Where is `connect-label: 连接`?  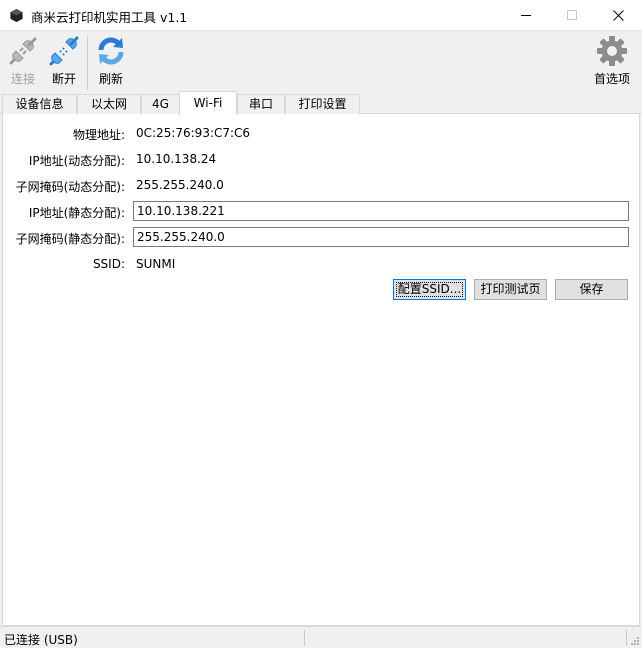
connect-label: 连接 is located at coordinates (22, 79).